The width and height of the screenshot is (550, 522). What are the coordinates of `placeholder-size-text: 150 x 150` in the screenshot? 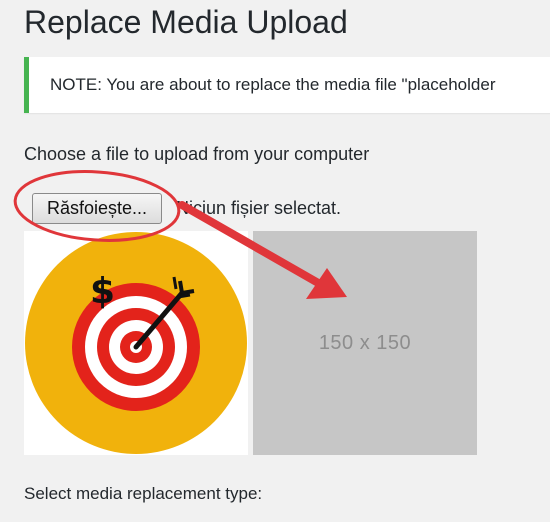 It's located at (365, 342).